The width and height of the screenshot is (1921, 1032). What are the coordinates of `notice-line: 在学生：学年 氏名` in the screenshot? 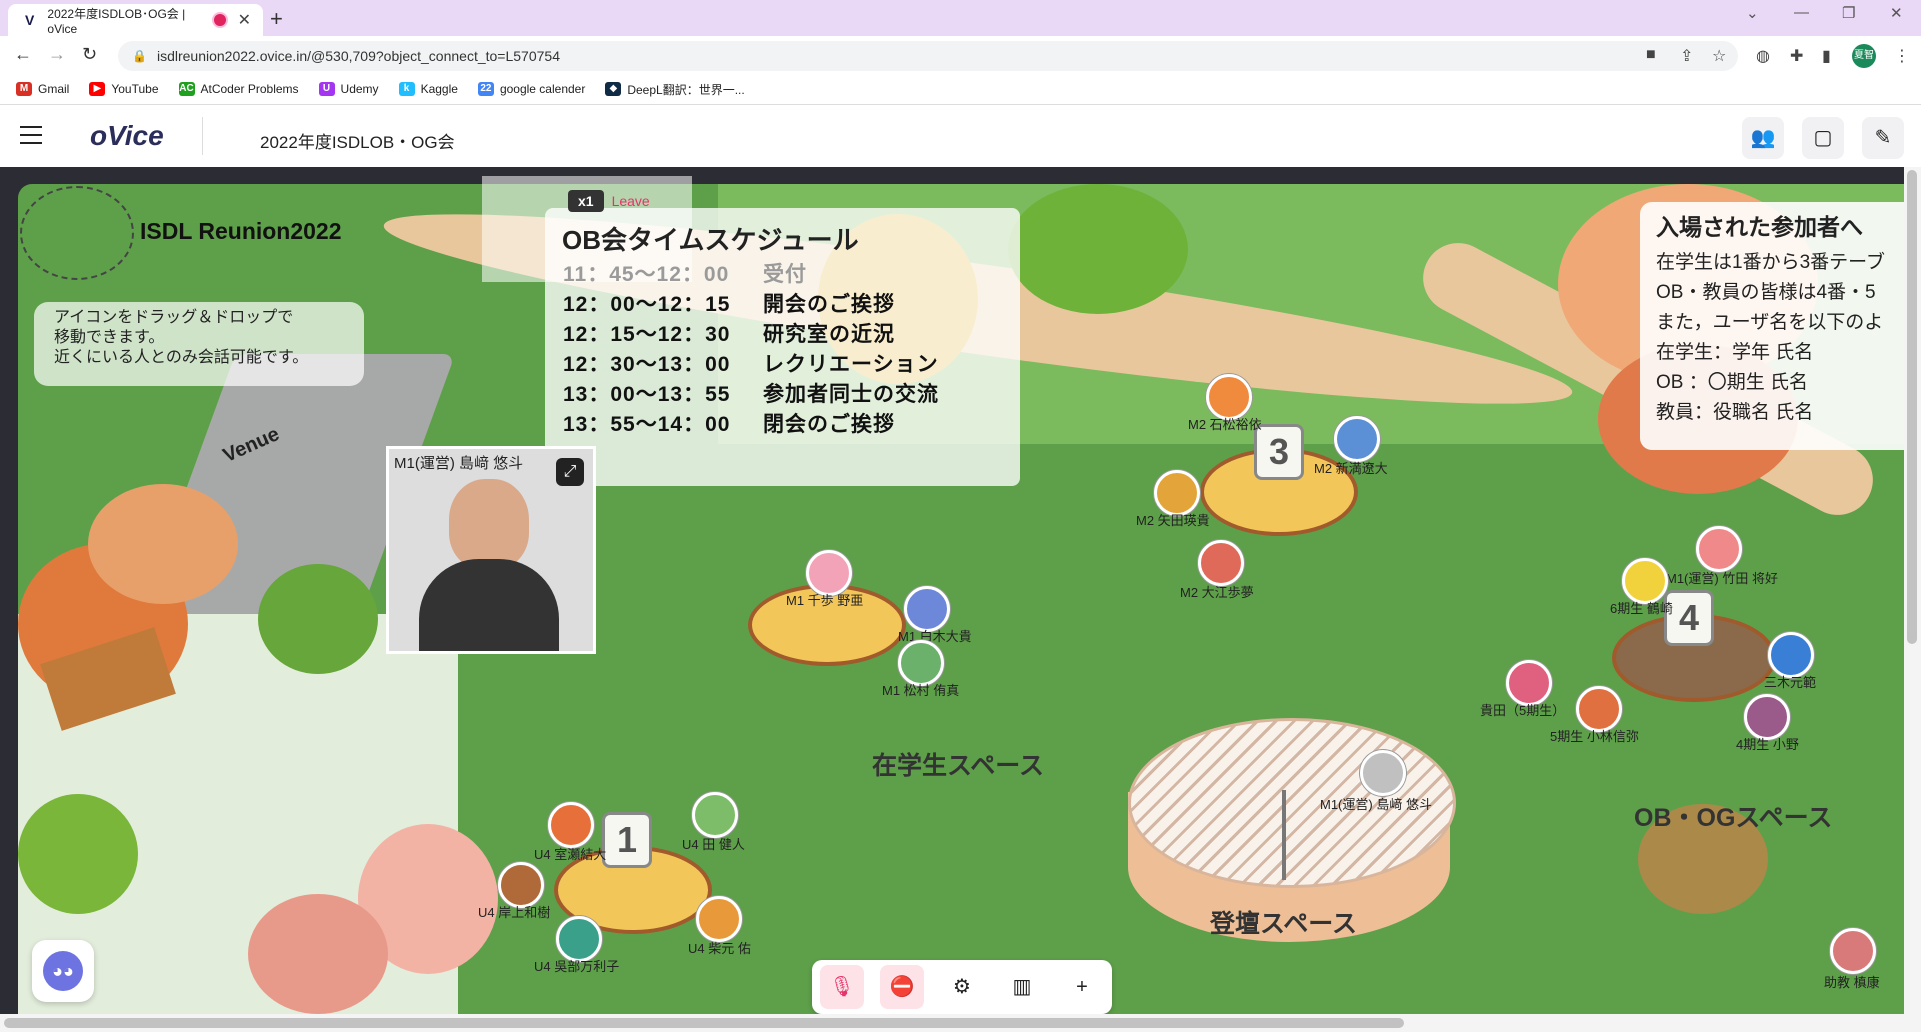 It's located at (1735, 352).